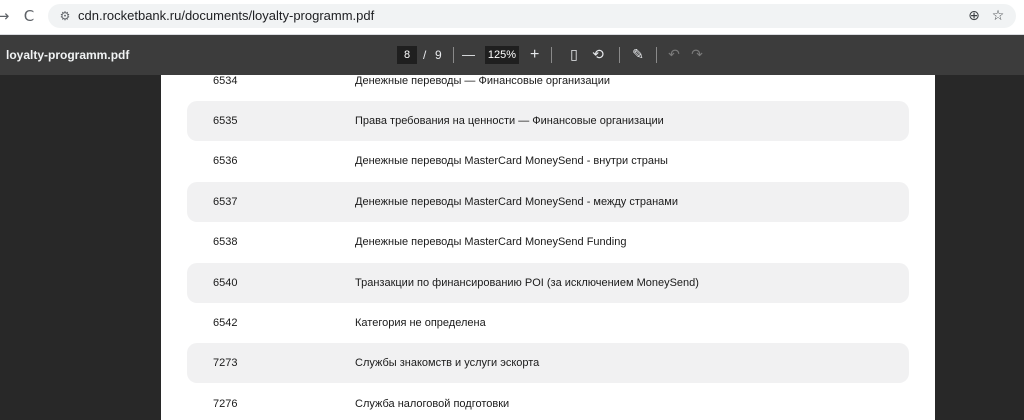 The width and height of the screenshot is (1024, 420). Describe the element at coordinates (998, 16) in the screenshot. I see `bookmark-star-icon: ☆` at that location.